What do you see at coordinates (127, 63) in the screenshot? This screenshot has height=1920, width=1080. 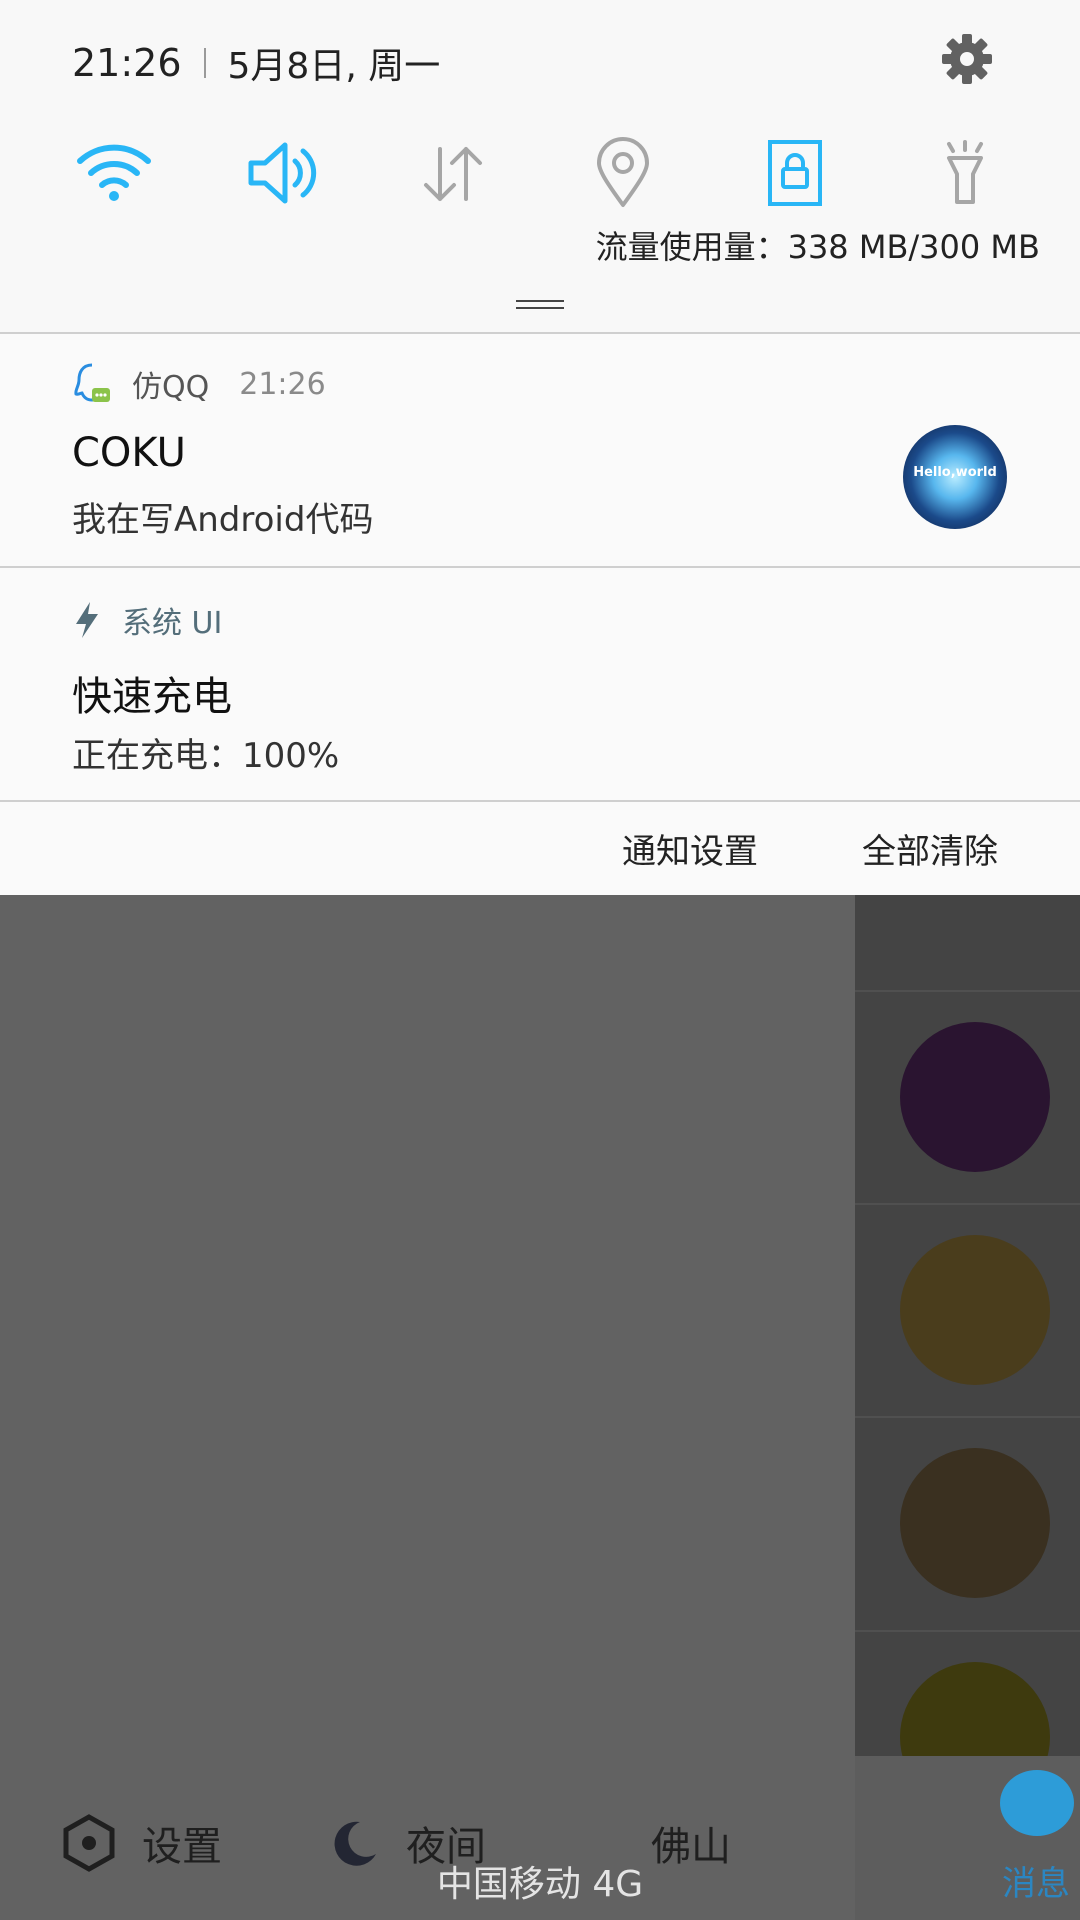 I see `clock: 21:26` at bounding box center [127, 63].